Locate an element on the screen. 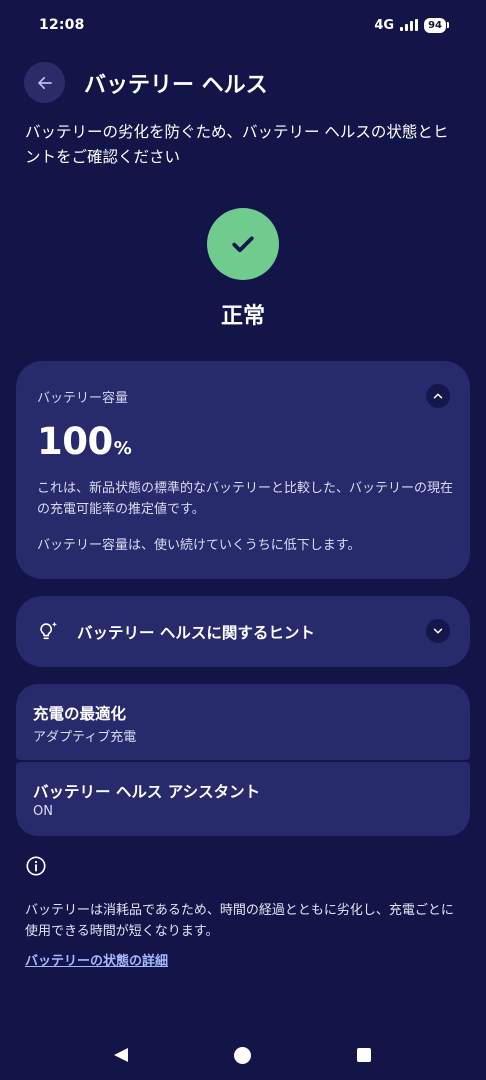 Image resolution: width=486 pixels, height=1080 pixels. setting-value: ON is located at coordinates (43, 811).